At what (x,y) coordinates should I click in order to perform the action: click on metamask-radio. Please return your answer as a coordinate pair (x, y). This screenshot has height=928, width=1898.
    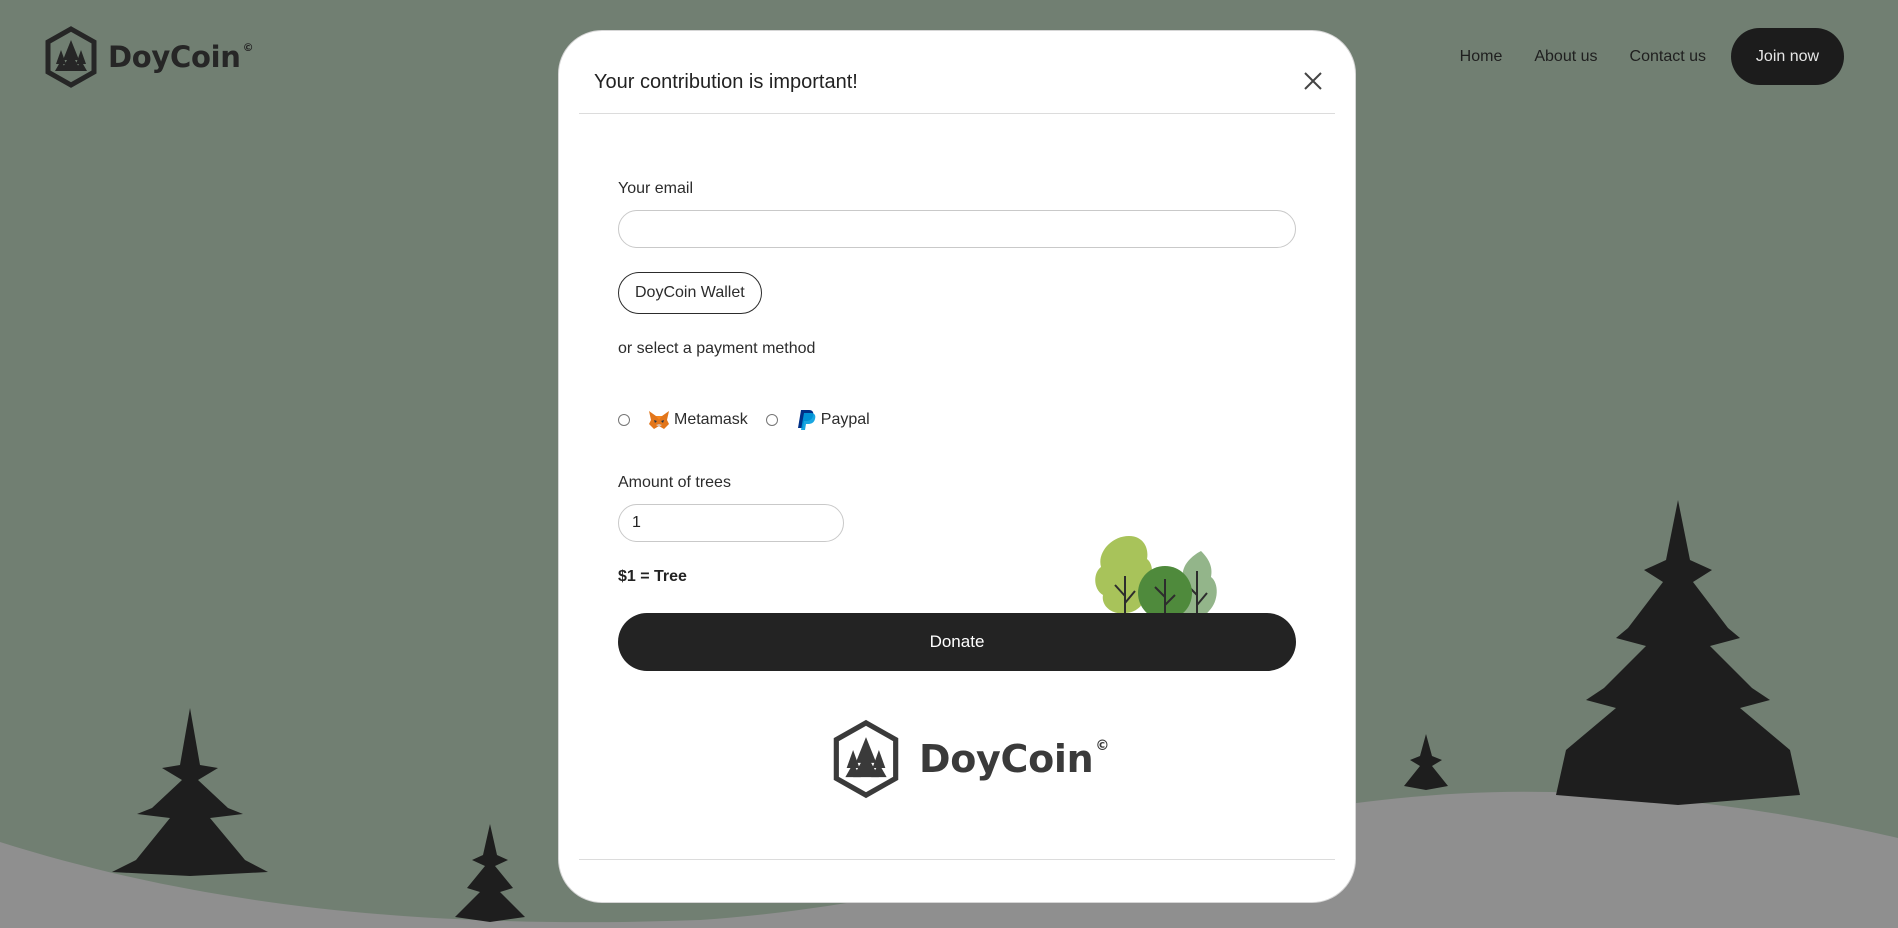
    Looking at the image, I should click on (624, 420).